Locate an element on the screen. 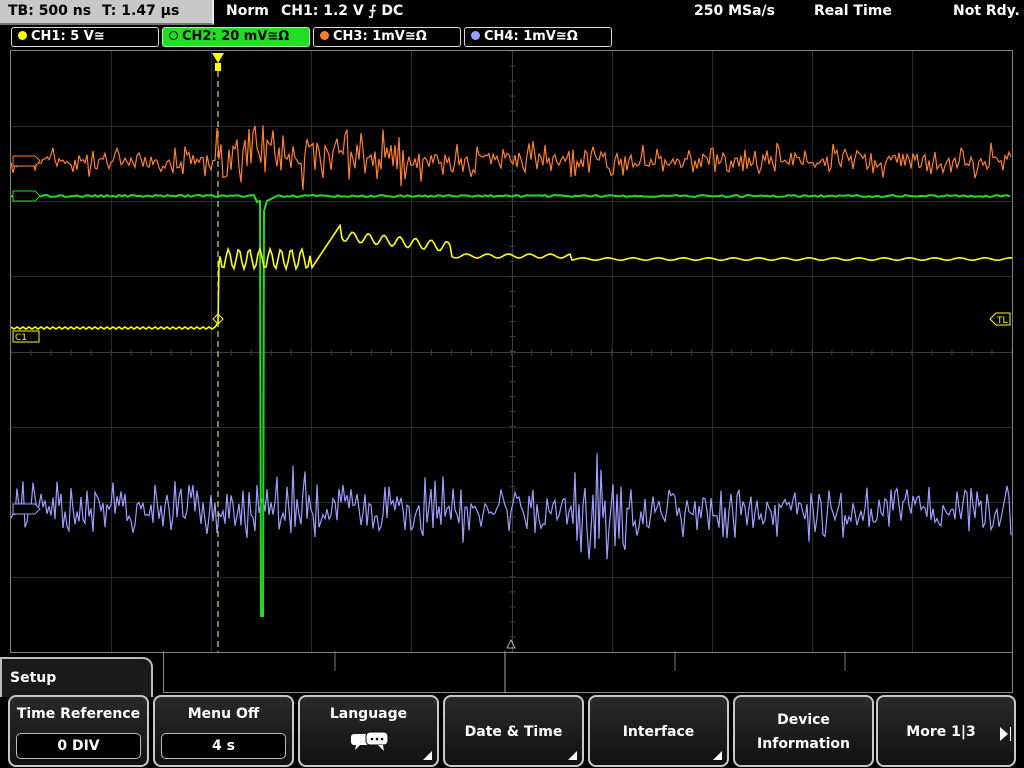 Image resolution: width=1024 pixels, height=768 pixels. trigger-mode: Norm is located at coordinates (247, 11).